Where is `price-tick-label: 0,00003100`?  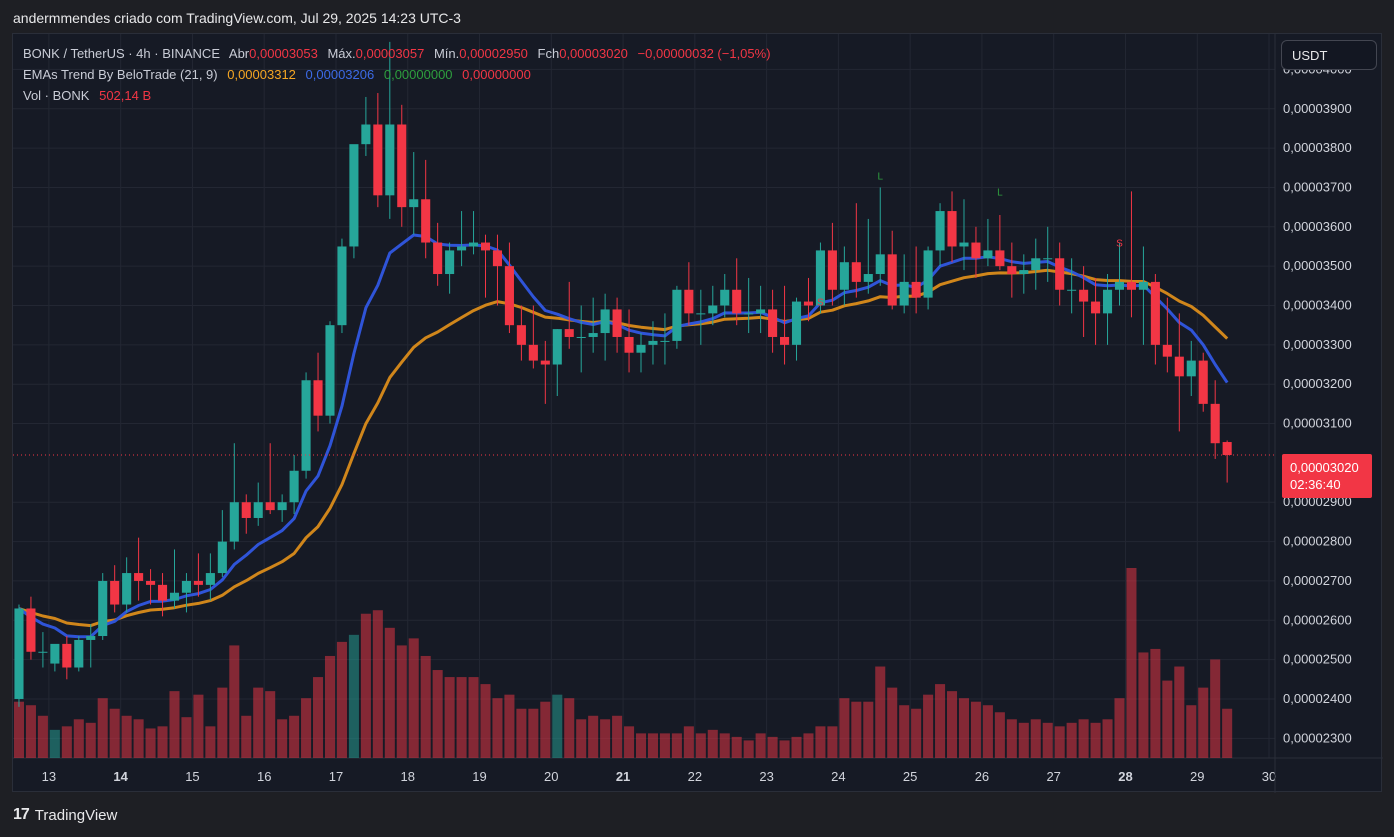 price-tick-label: 0,00003100 is located at coordinates (1317, 423).